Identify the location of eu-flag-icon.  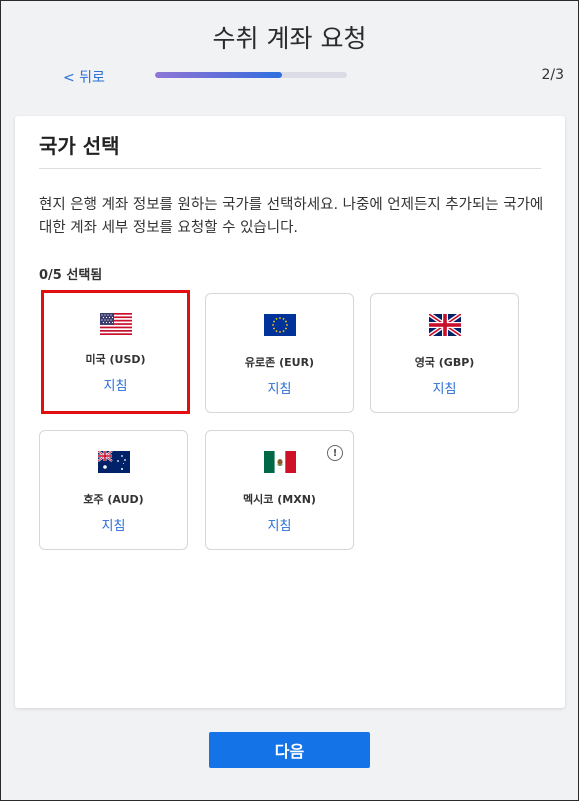
(279, 325).